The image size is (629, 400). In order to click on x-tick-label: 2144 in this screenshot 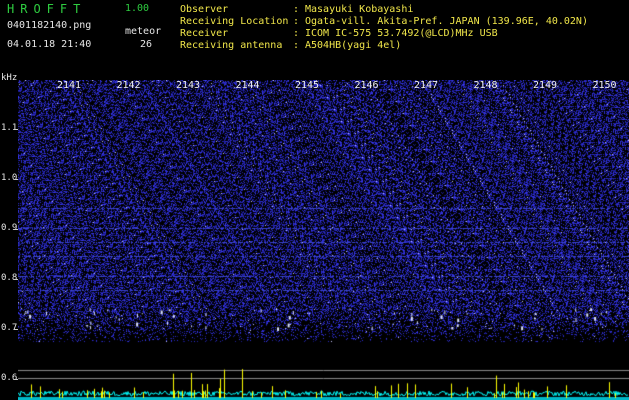, I will do `click(247, 85)`.